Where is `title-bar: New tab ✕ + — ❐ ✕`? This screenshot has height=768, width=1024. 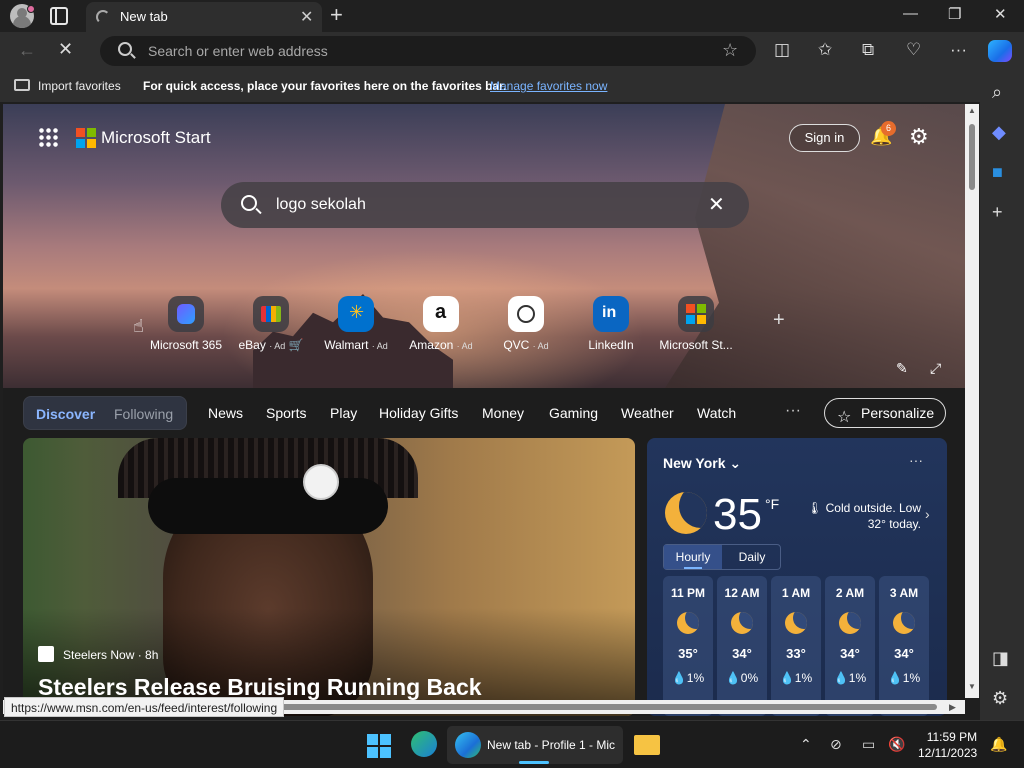
title-bar: New tab ✕ + — ❐ ✕ is located at coordinates (512, 16).